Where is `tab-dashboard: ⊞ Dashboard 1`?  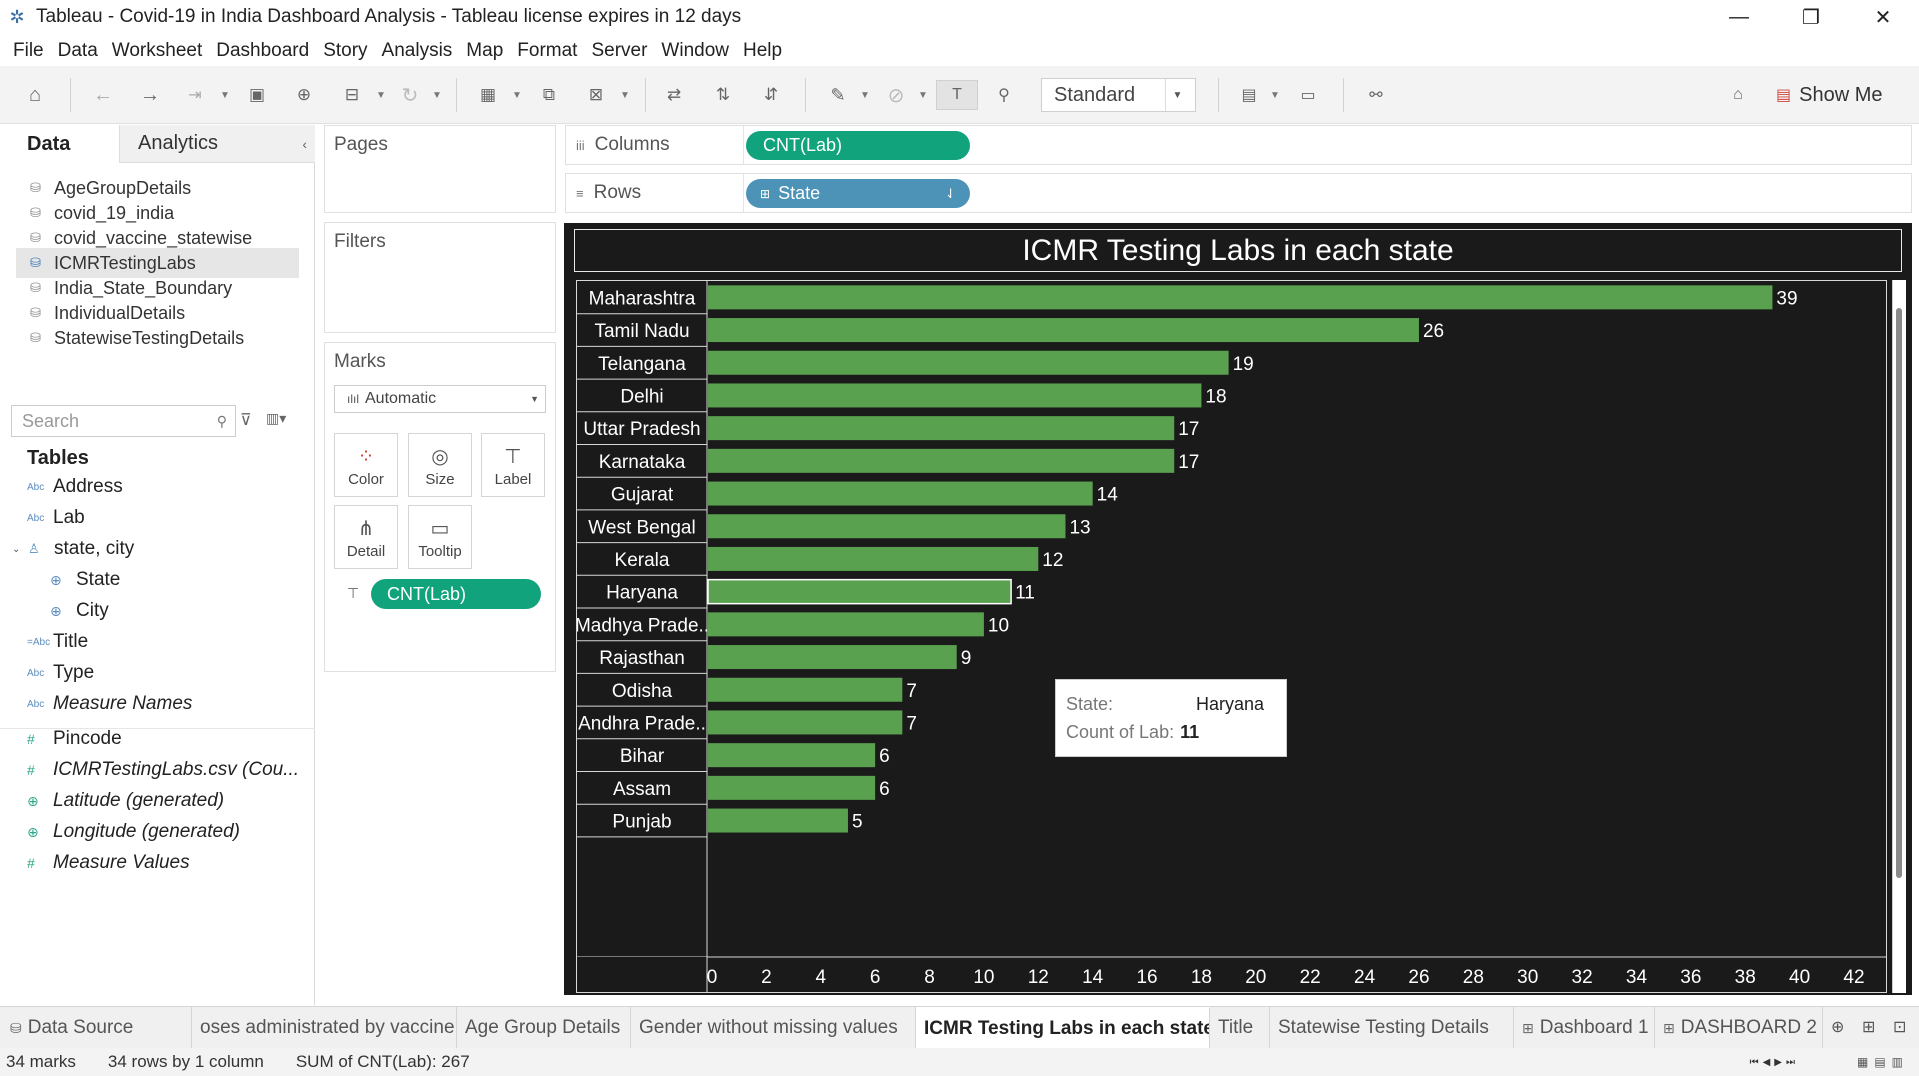 tab-dashboard: ⊞ Dashboard 1 is located at coordinates (1584, 1028).